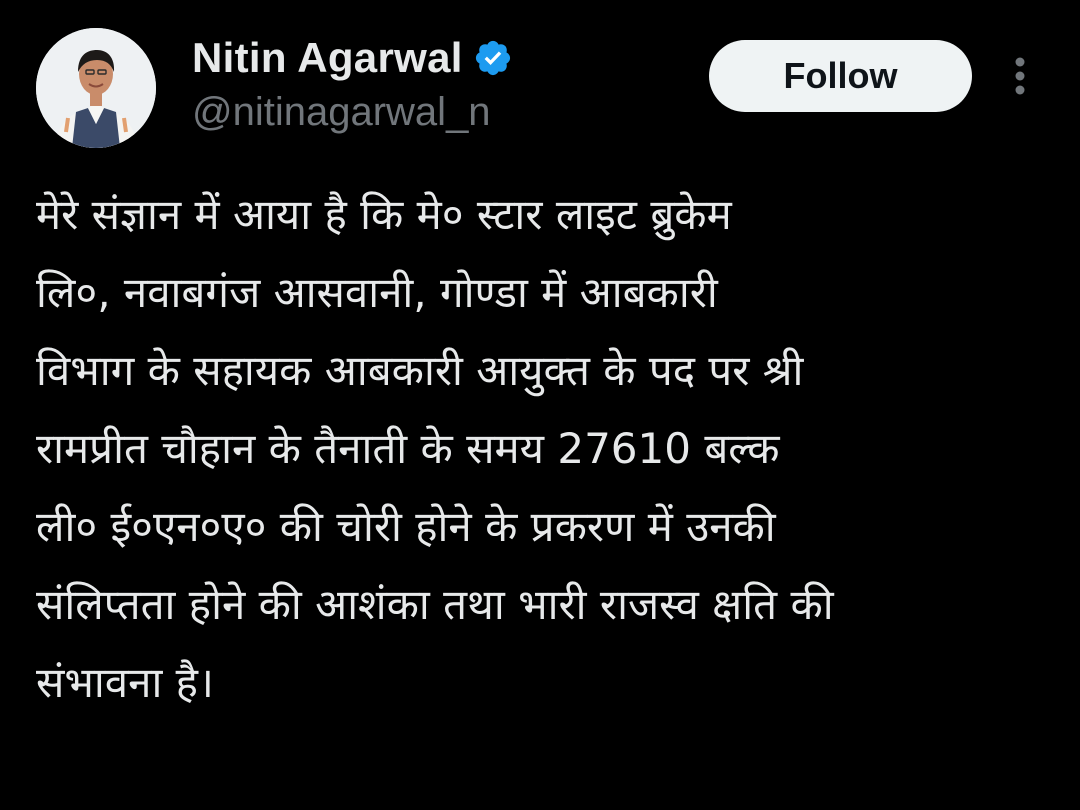 Image resolution: width=1080 pixels, height=810 pixels. What do you see at coordinates (840, 76) in the screenshot?
I see `follow-button: Follow` at bounding box center [840, 76].